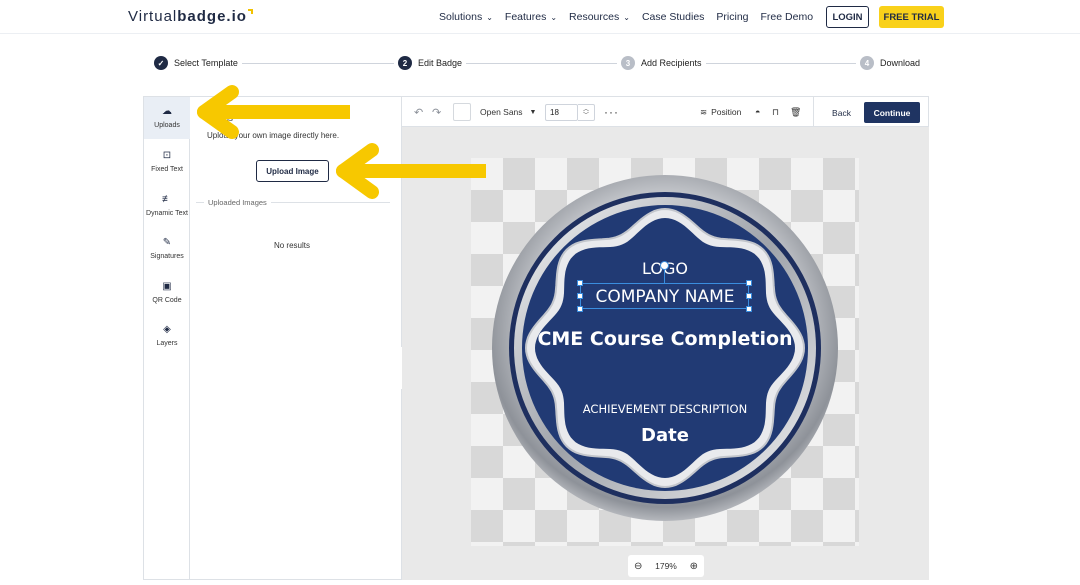  Describe the element at coordinates (531, 17) in the screenshot. I see `nav-features: Features ⌄` at that location.